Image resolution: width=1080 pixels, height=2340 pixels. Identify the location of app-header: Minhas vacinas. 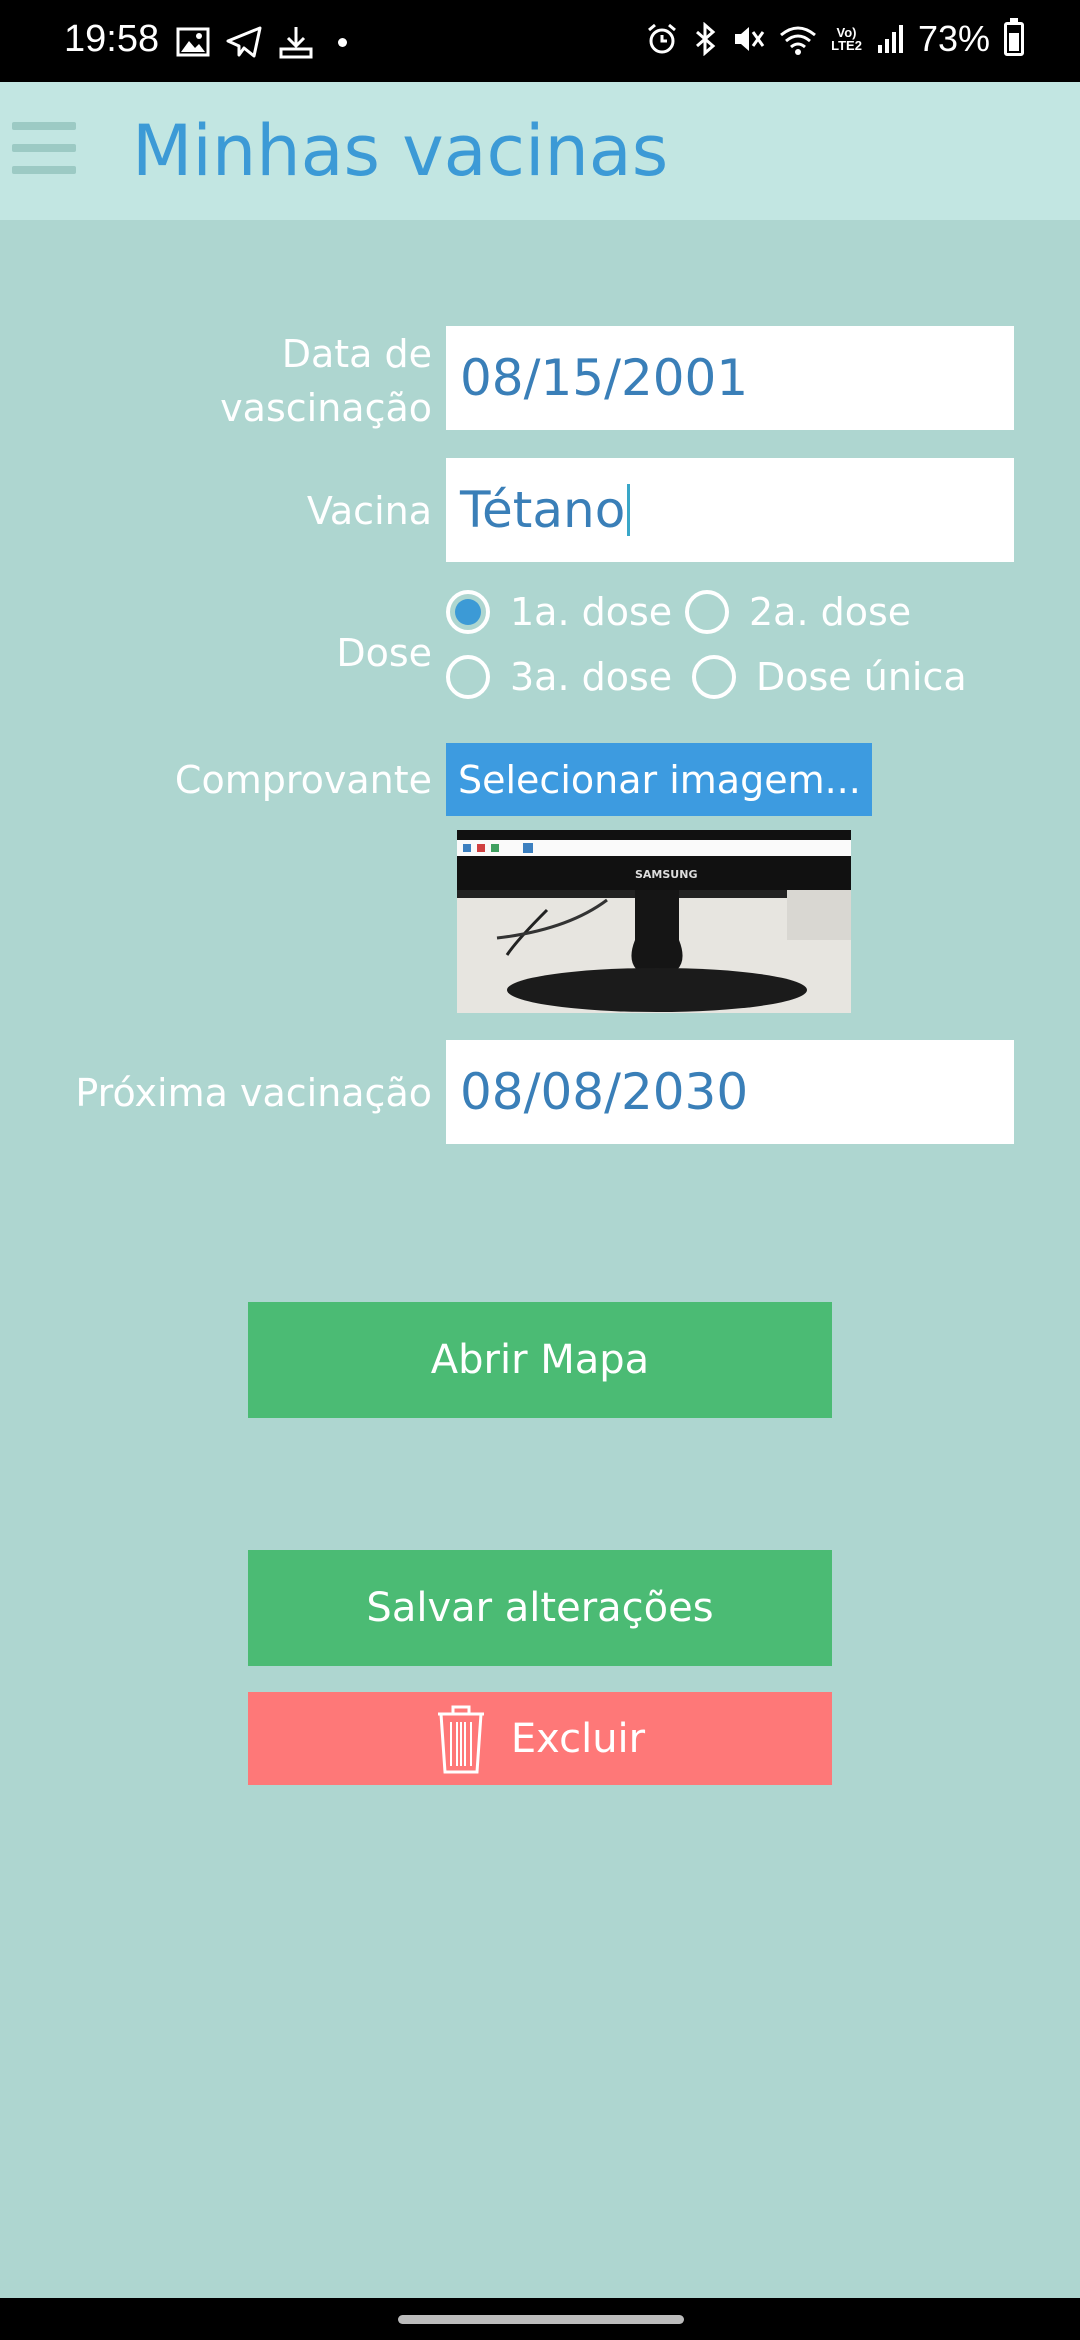
(540, 151).